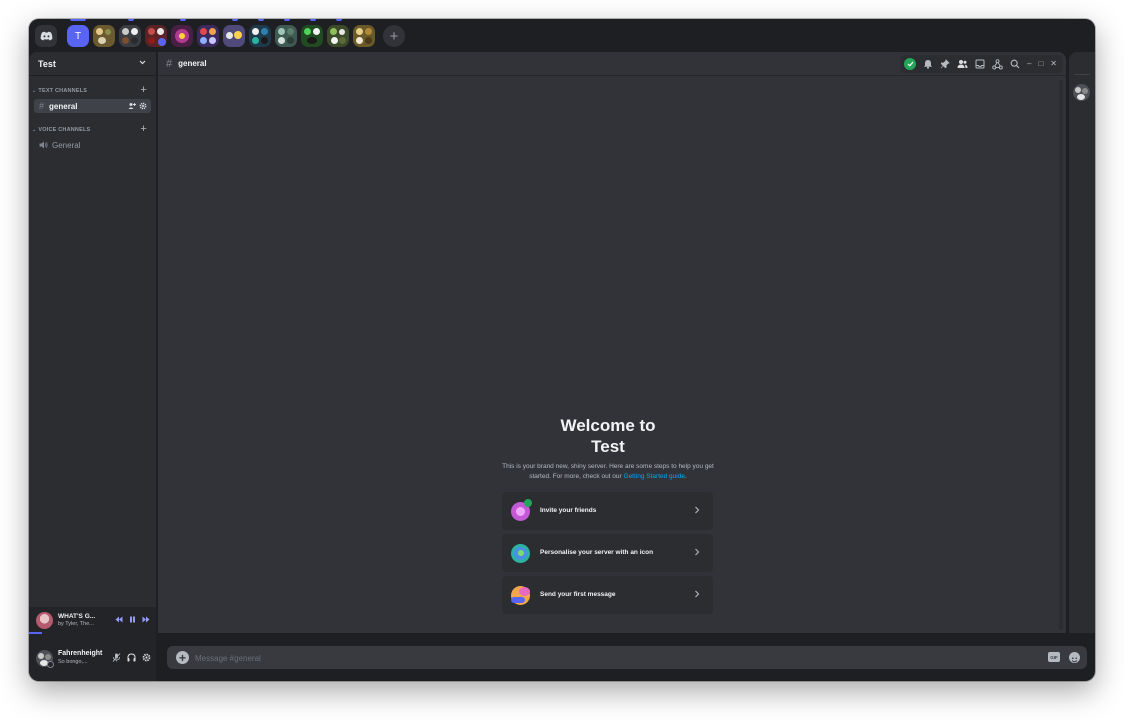  Describe the element at coordinates (80, 653) in the screenshot. I see `username: Fahrenheight` at that location.